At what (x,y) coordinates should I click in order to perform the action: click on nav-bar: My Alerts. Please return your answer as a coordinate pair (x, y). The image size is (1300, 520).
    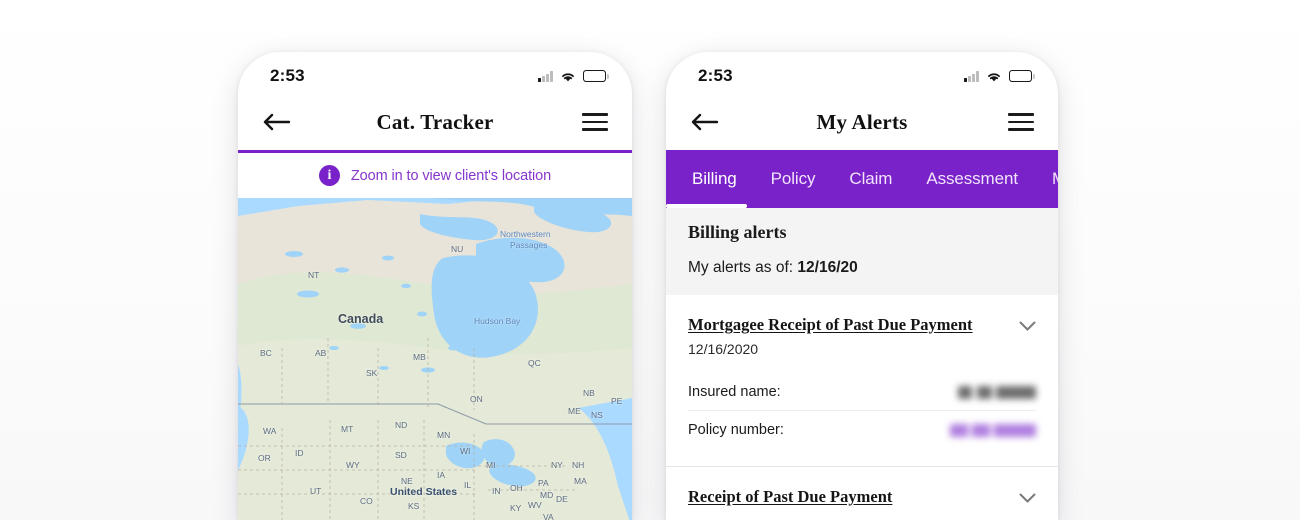
    Looking at the image, I should click on (862, 122).